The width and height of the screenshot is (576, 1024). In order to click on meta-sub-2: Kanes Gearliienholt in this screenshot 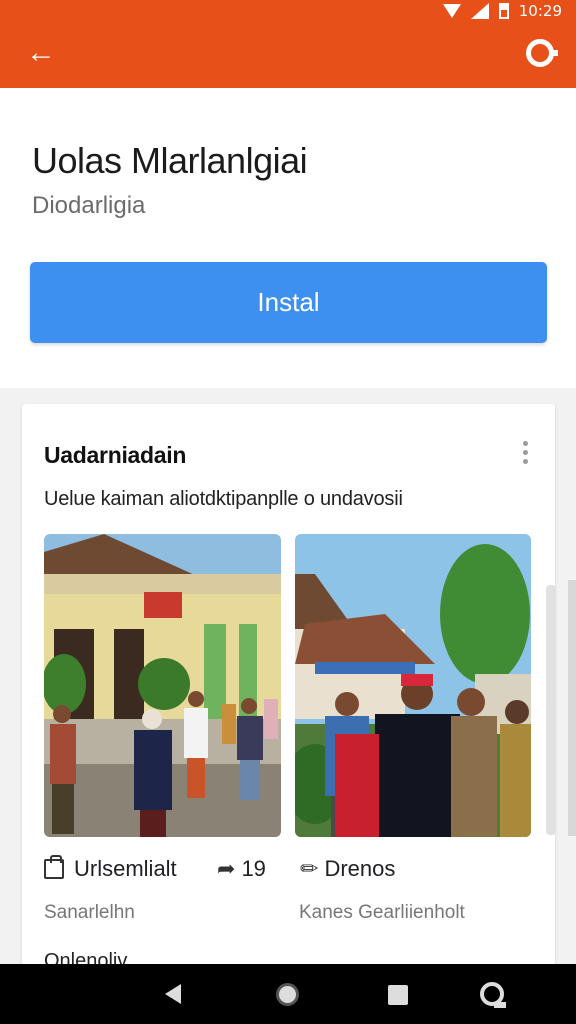, I will do `click(382, 912)`.